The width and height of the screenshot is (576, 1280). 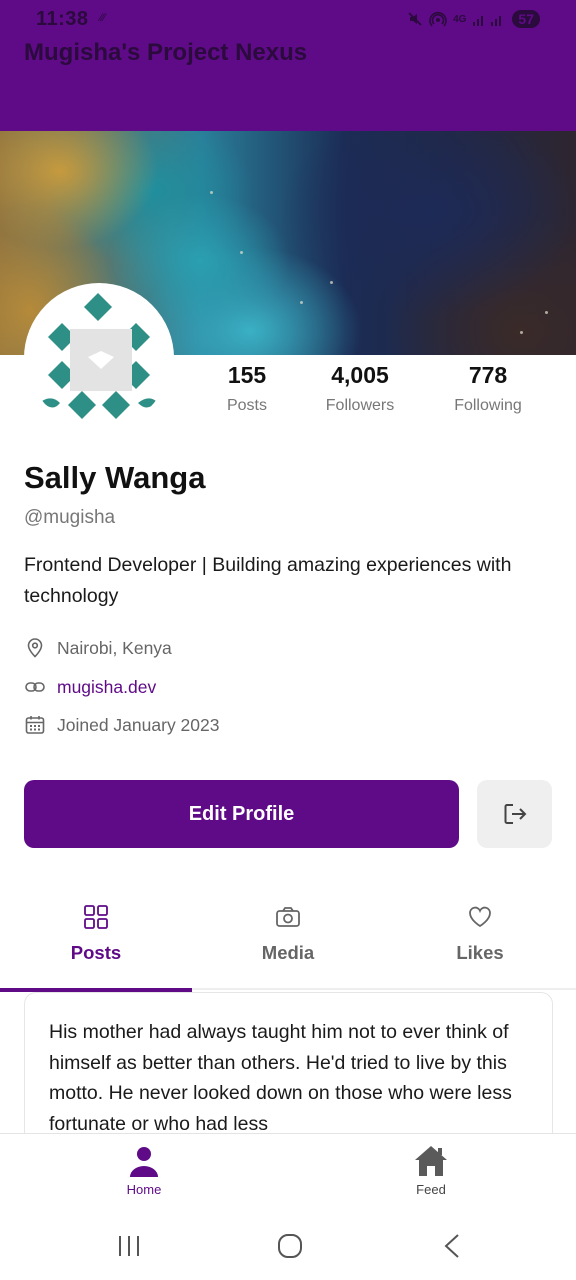 What do you see at coordinates (452, 1246) in the screenshot?
I see `back-icon` at bounding box center [452, 1246].